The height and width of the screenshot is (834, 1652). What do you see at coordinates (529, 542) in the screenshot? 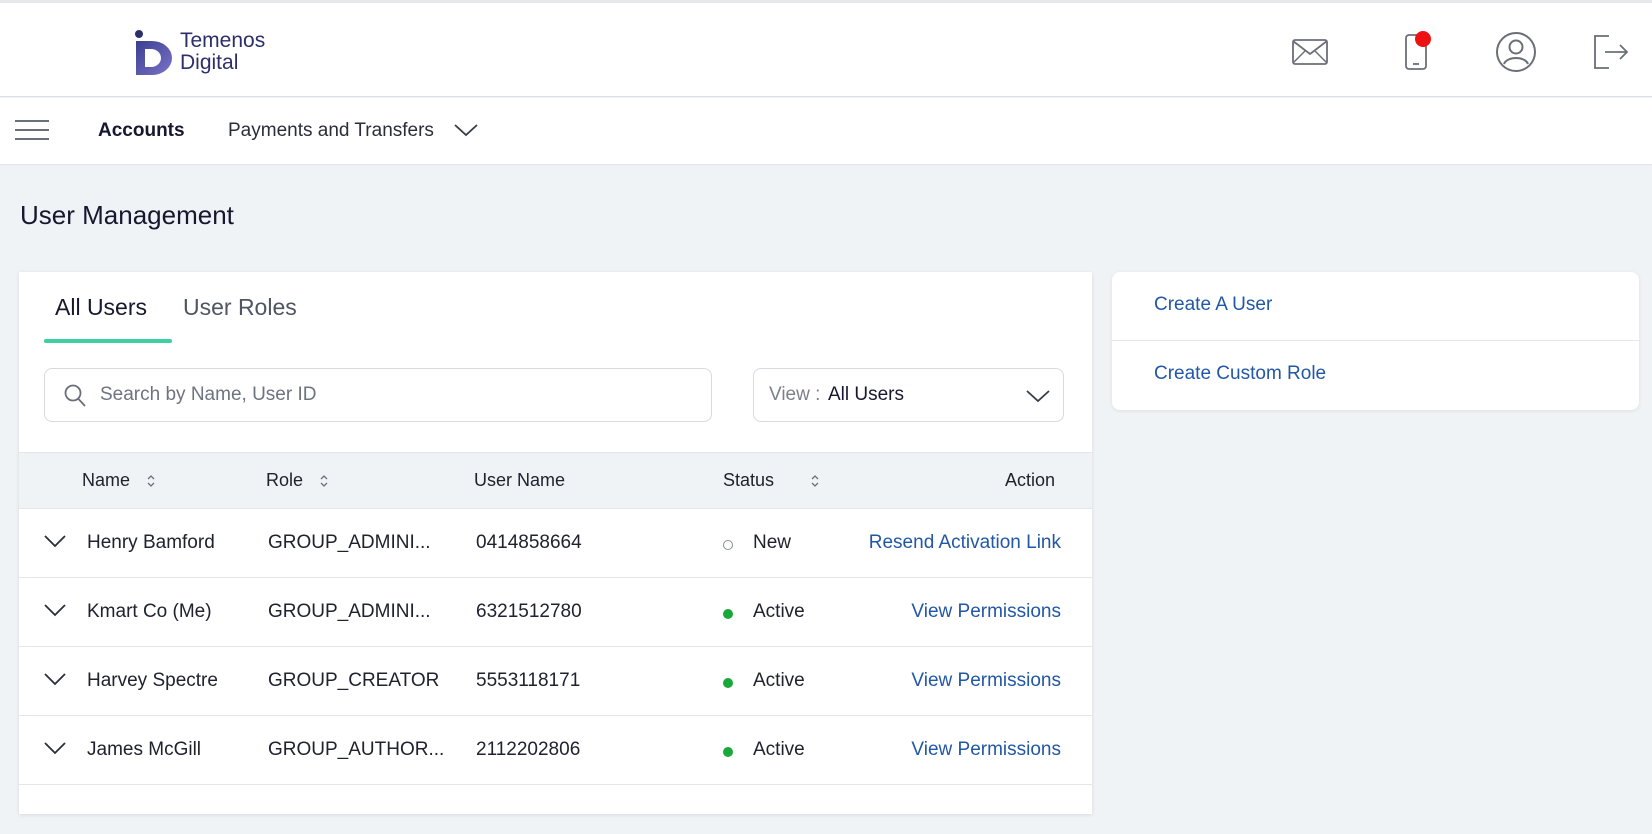
I see `cell-username: 0414858664` at bounding box center [529, 542].